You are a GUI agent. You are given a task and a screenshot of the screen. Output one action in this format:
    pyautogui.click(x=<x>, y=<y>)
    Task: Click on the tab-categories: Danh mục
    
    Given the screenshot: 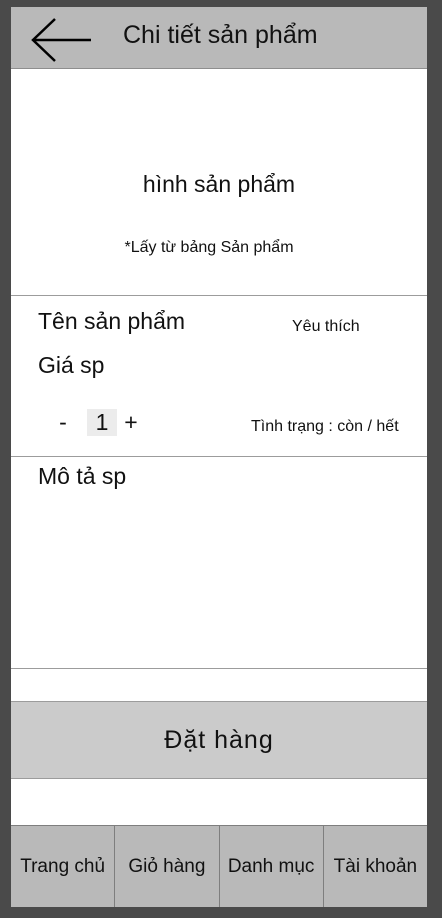 What is the action you would take?
    pyautogui.click(x=272, y=866)
    